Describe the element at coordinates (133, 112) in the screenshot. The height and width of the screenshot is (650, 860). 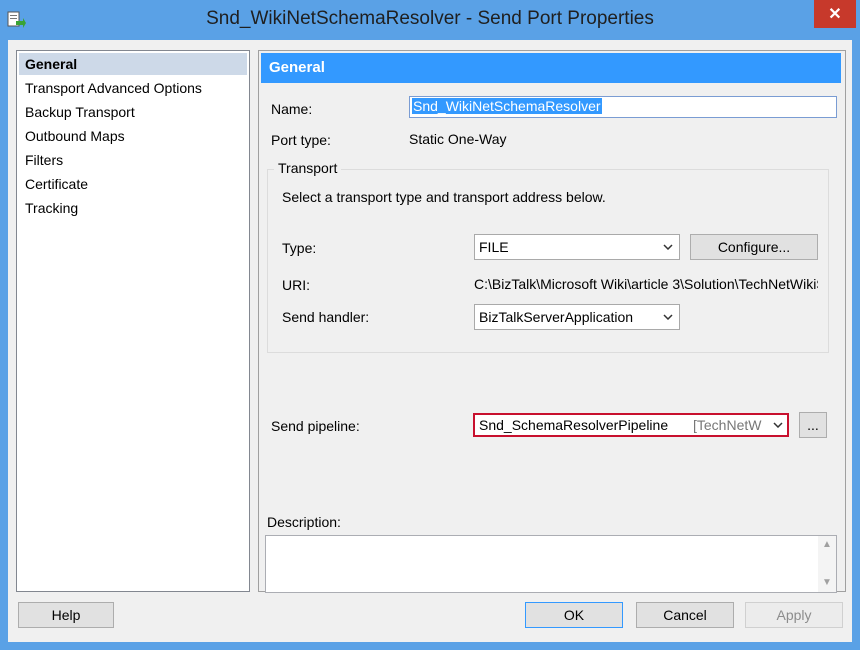
I see `nav-item-backup-transport: Backup Transport` at that location.